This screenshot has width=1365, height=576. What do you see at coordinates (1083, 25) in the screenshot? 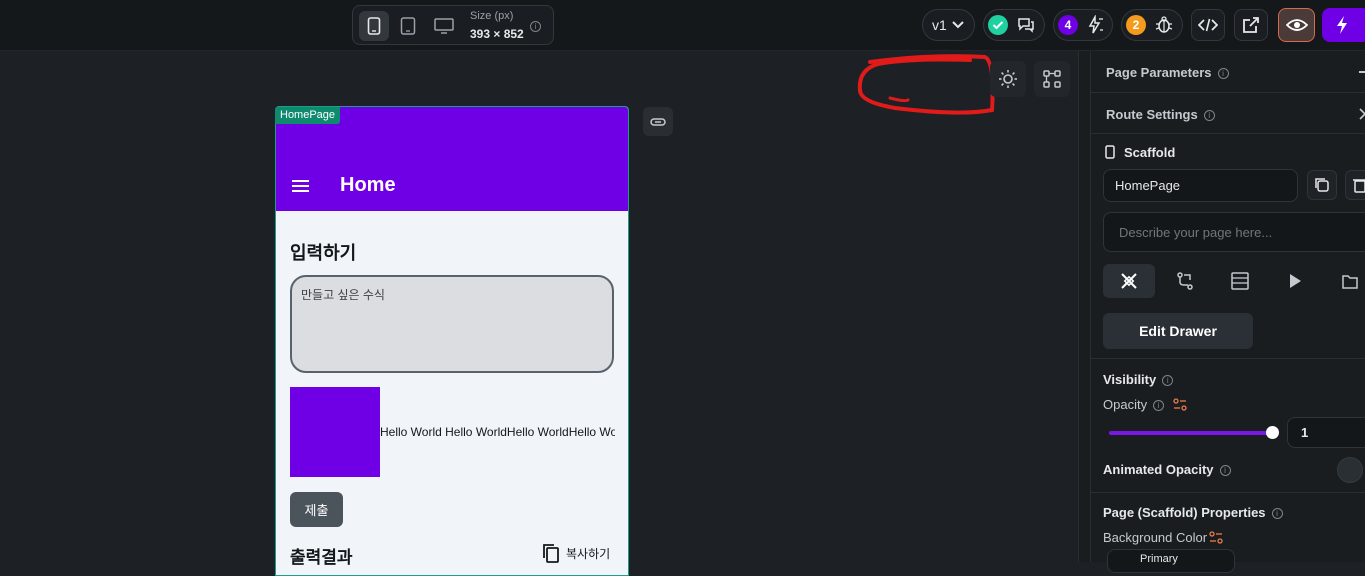
I see `warnings-pill: 4` at bounding box center [1083, 25].